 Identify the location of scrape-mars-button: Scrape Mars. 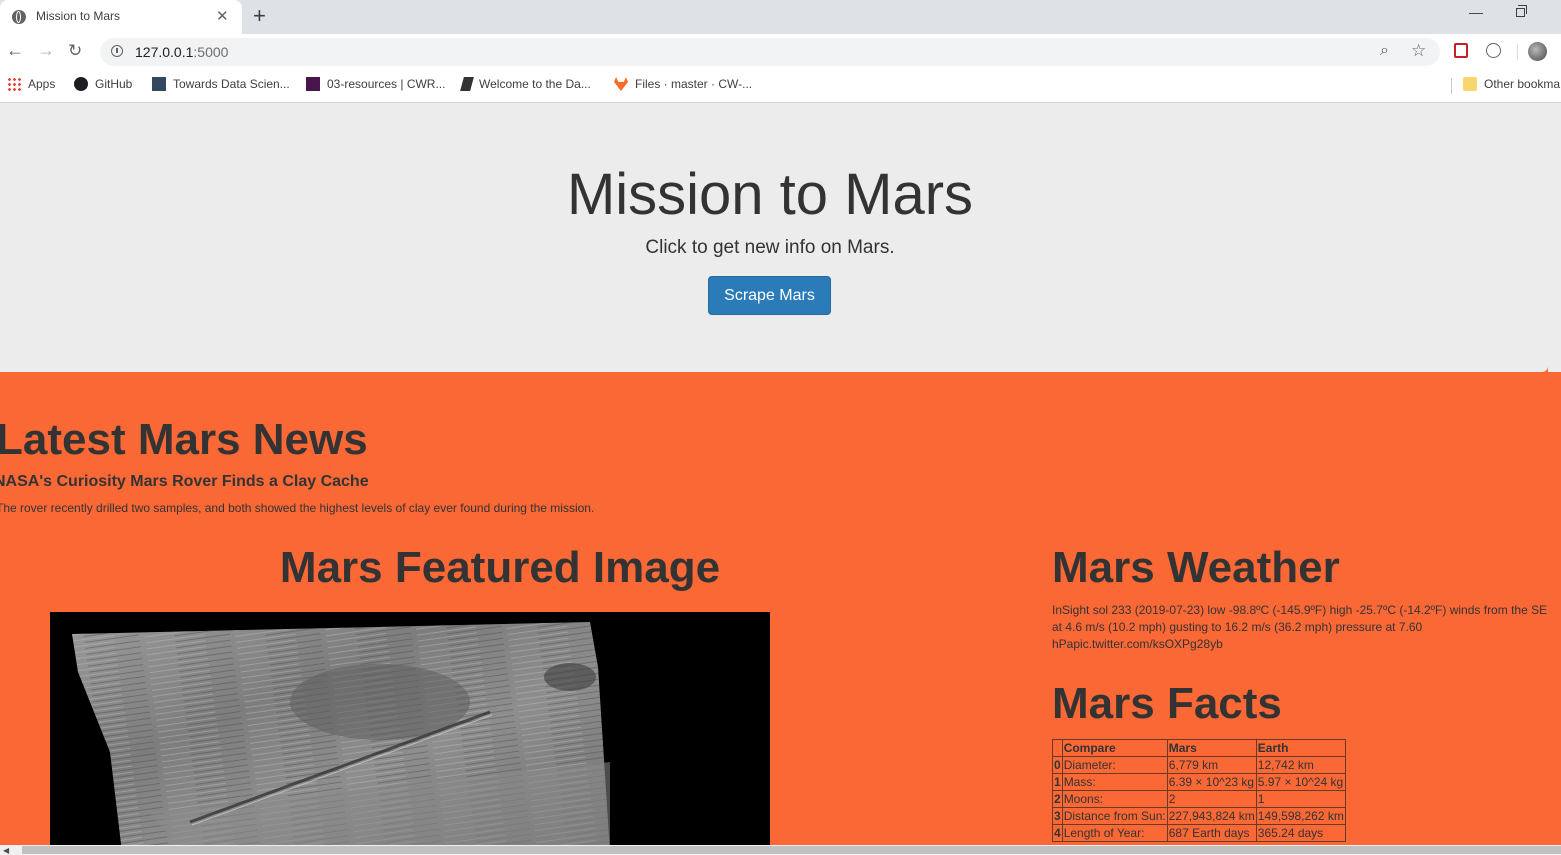
(769, 295).